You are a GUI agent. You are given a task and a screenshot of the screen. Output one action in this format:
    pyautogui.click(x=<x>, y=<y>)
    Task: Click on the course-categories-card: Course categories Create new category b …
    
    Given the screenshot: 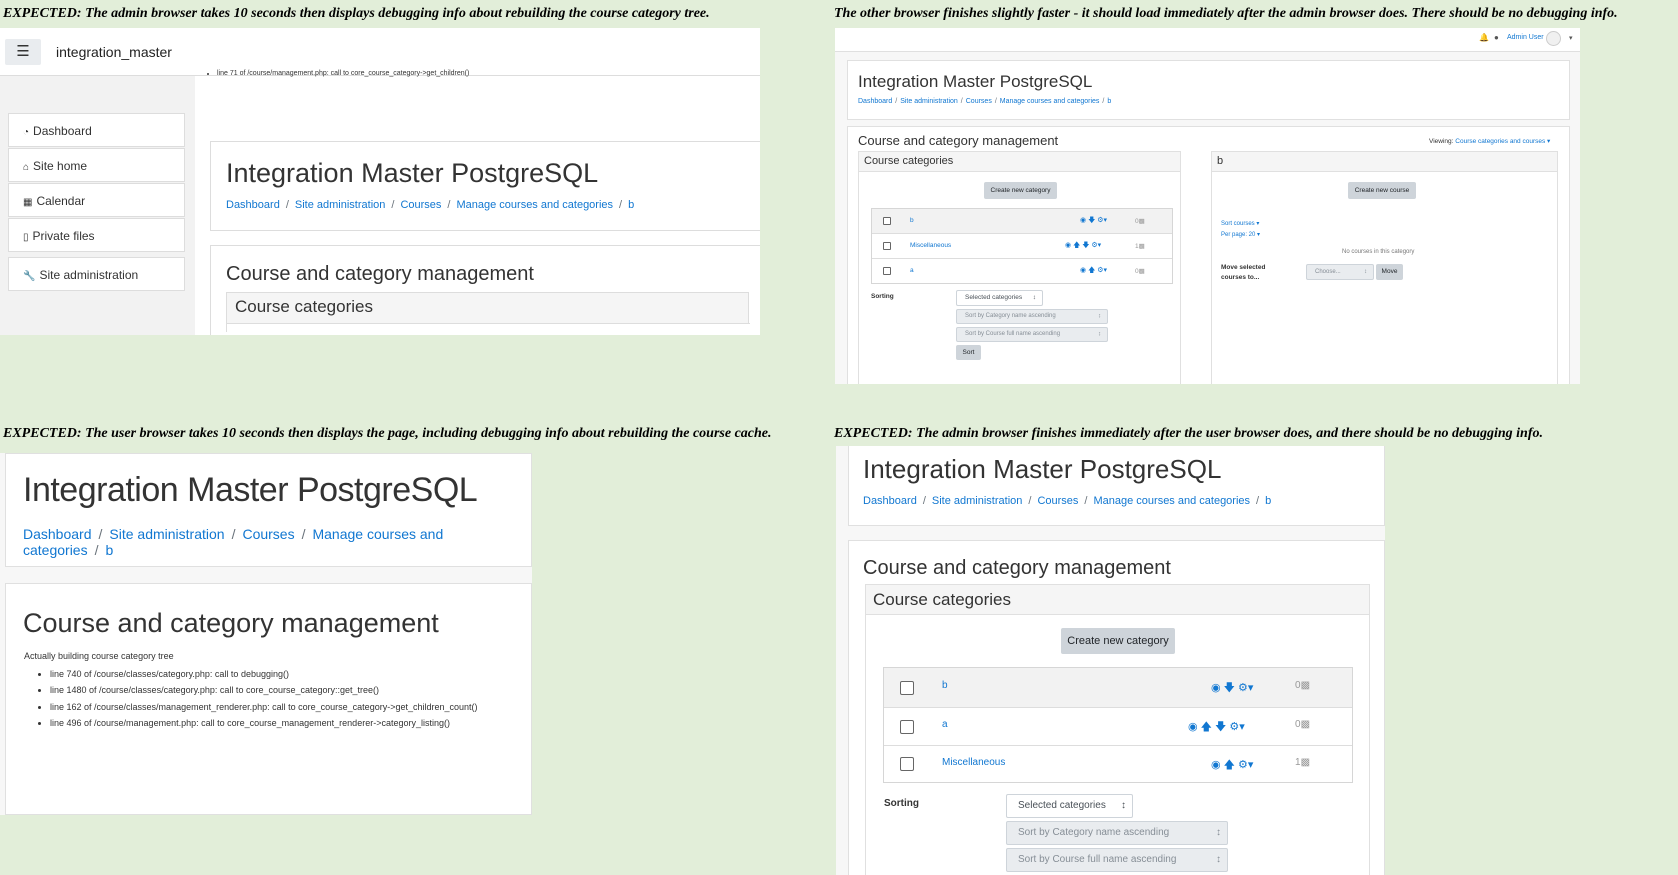 What is the action you would take?
    pyautogui.click(x=1019, y=267)
    